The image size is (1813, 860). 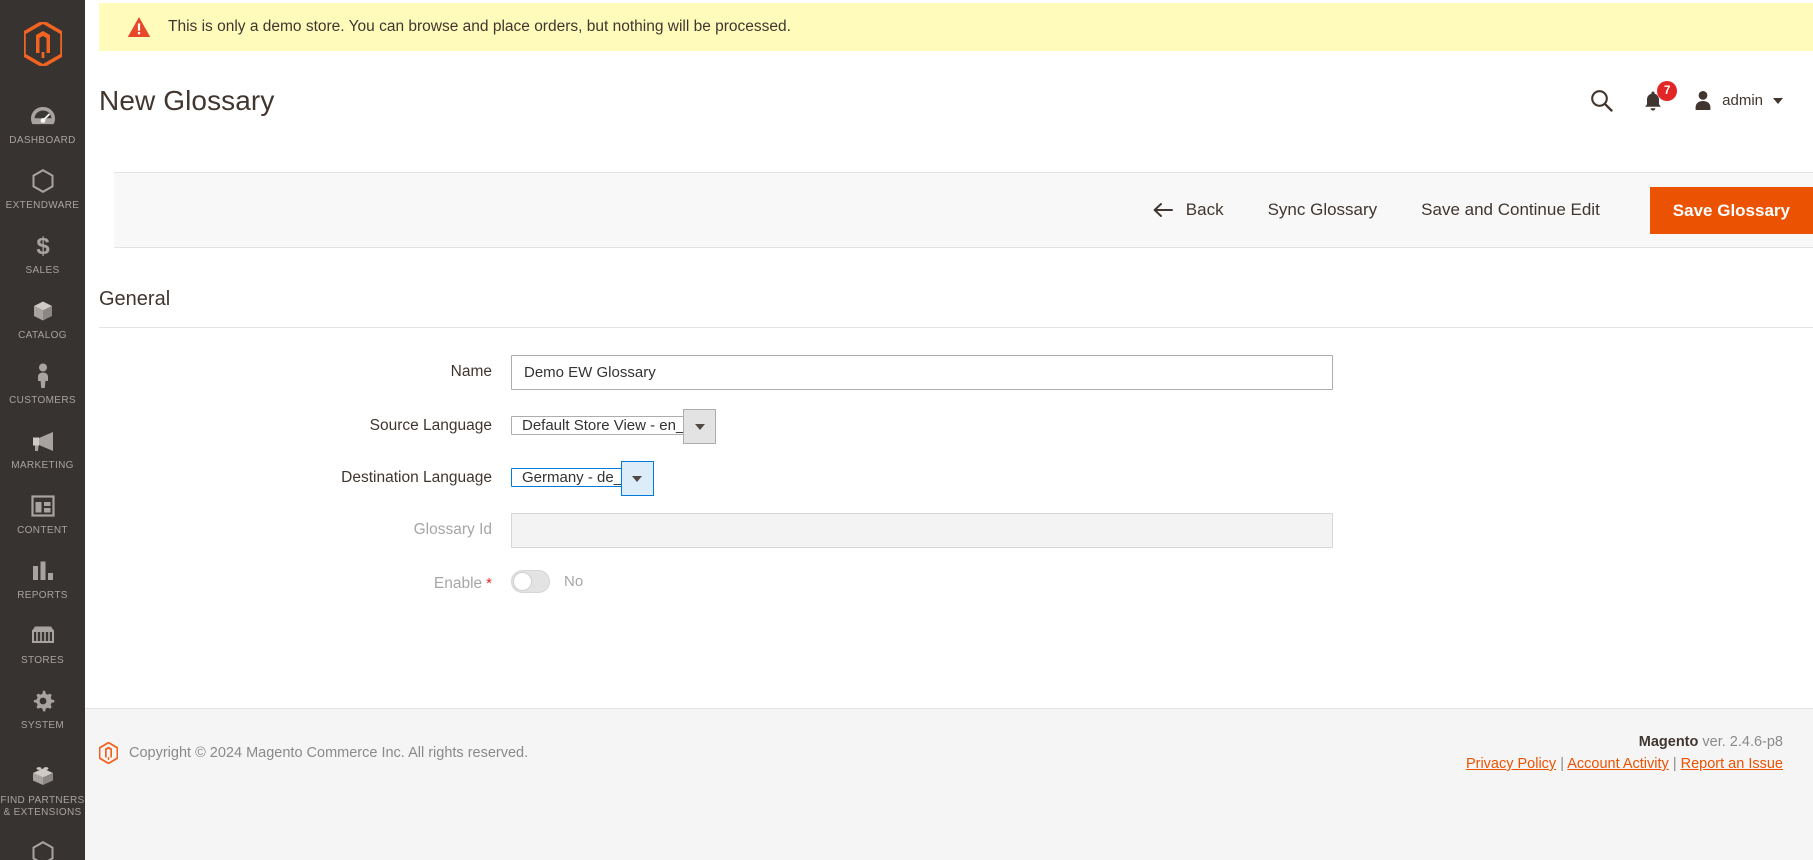 What do you see at coordinates (43, 311) in the screenshot?
I see `box-icon` at bounding box center [43, 311].